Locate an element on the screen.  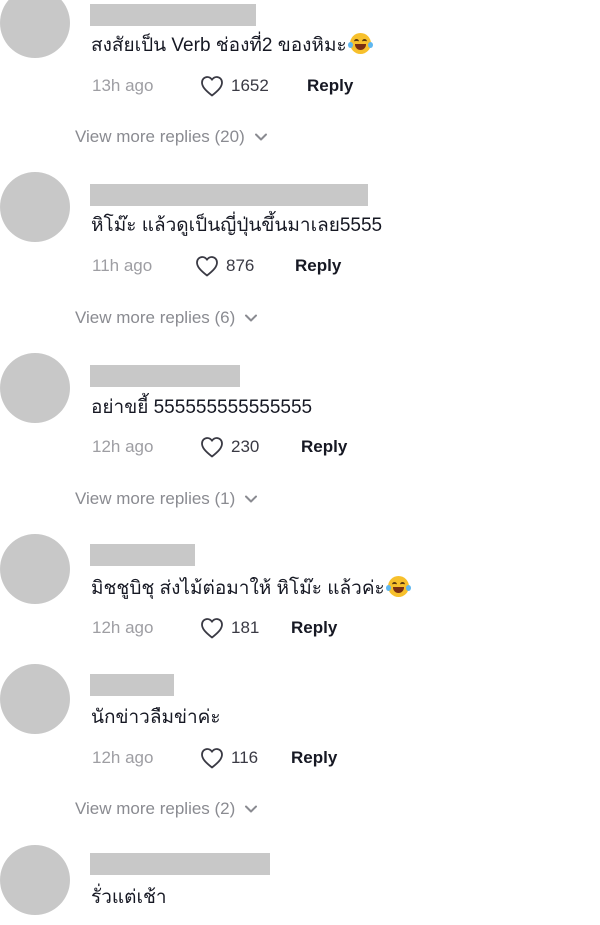
like-count: 230 is located at coordinates (245, 446).